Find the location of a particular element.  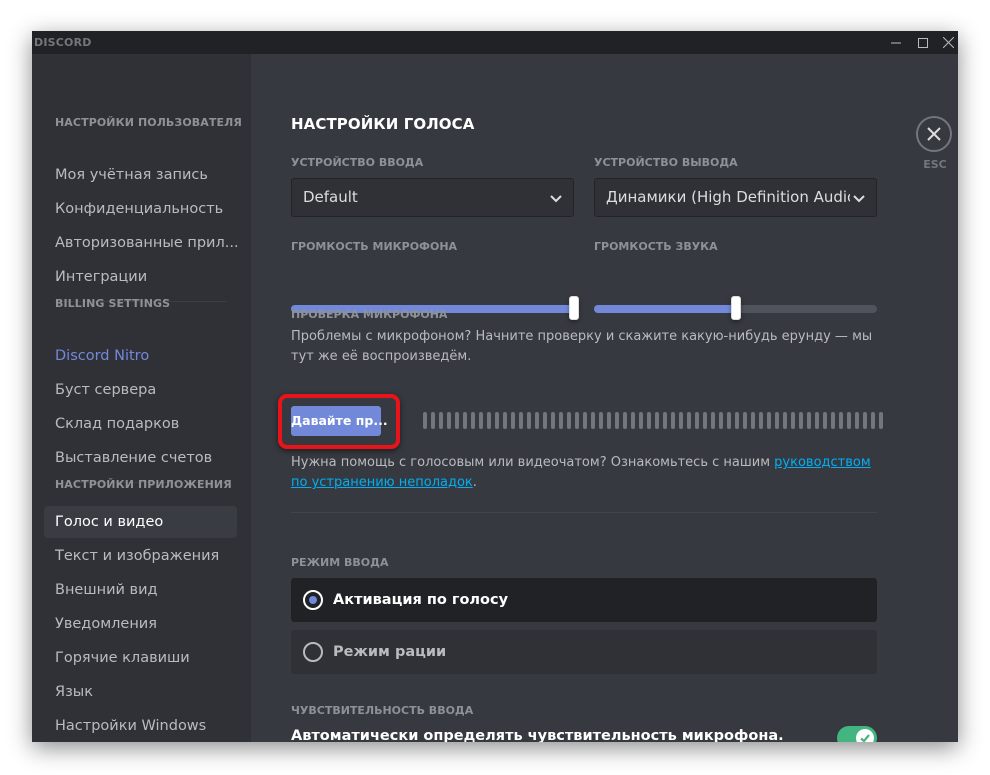

sensitivity-label: ЧУВСТВИТЕЛЬНОСТЬ ВВОДА is located at coordinates (382, 710).